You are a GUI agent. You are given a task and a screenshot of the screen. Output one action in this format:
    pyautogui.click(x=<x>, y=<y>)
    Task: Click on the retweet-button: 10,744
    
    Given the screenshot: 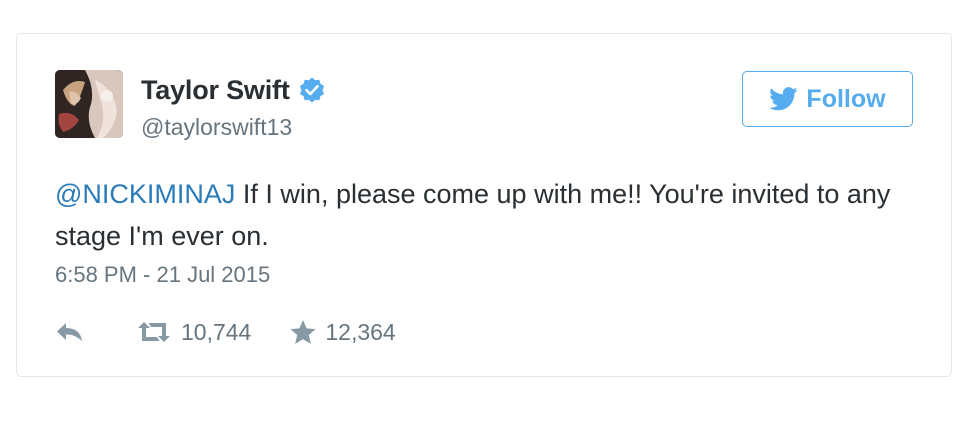 What is the action you would take?
    pyautogui.click(x=193, y=332)
    